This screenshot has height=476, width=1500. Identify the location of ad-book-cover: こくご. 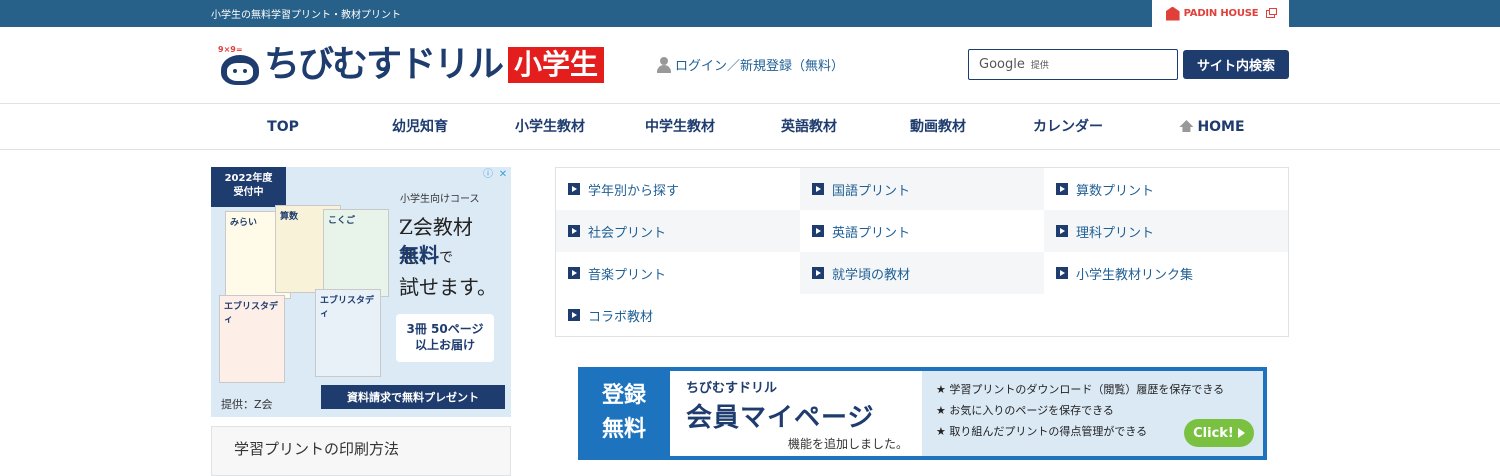
(356, 253).